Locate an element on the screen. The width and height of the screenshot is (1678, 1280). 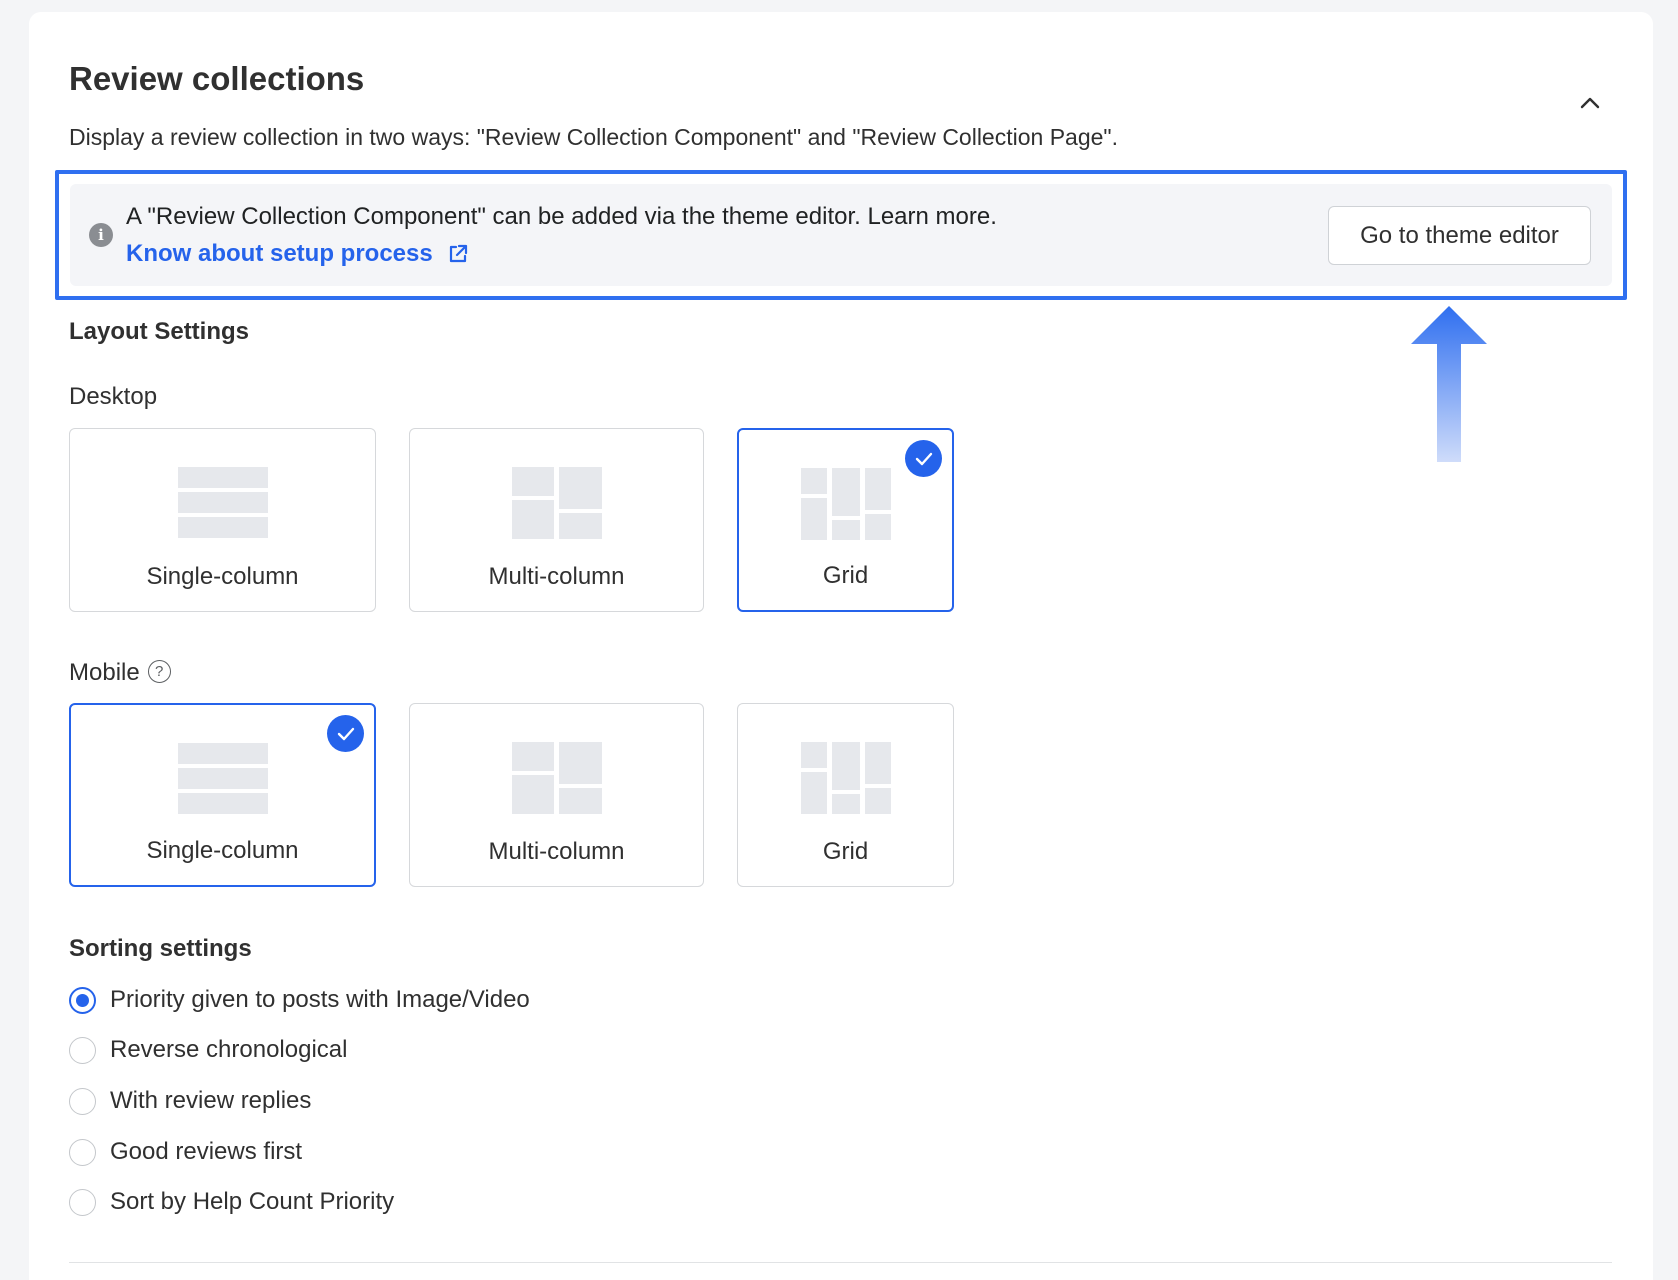
mobile-option-multi-column: Multi-column is located at coordinates (556, 795).